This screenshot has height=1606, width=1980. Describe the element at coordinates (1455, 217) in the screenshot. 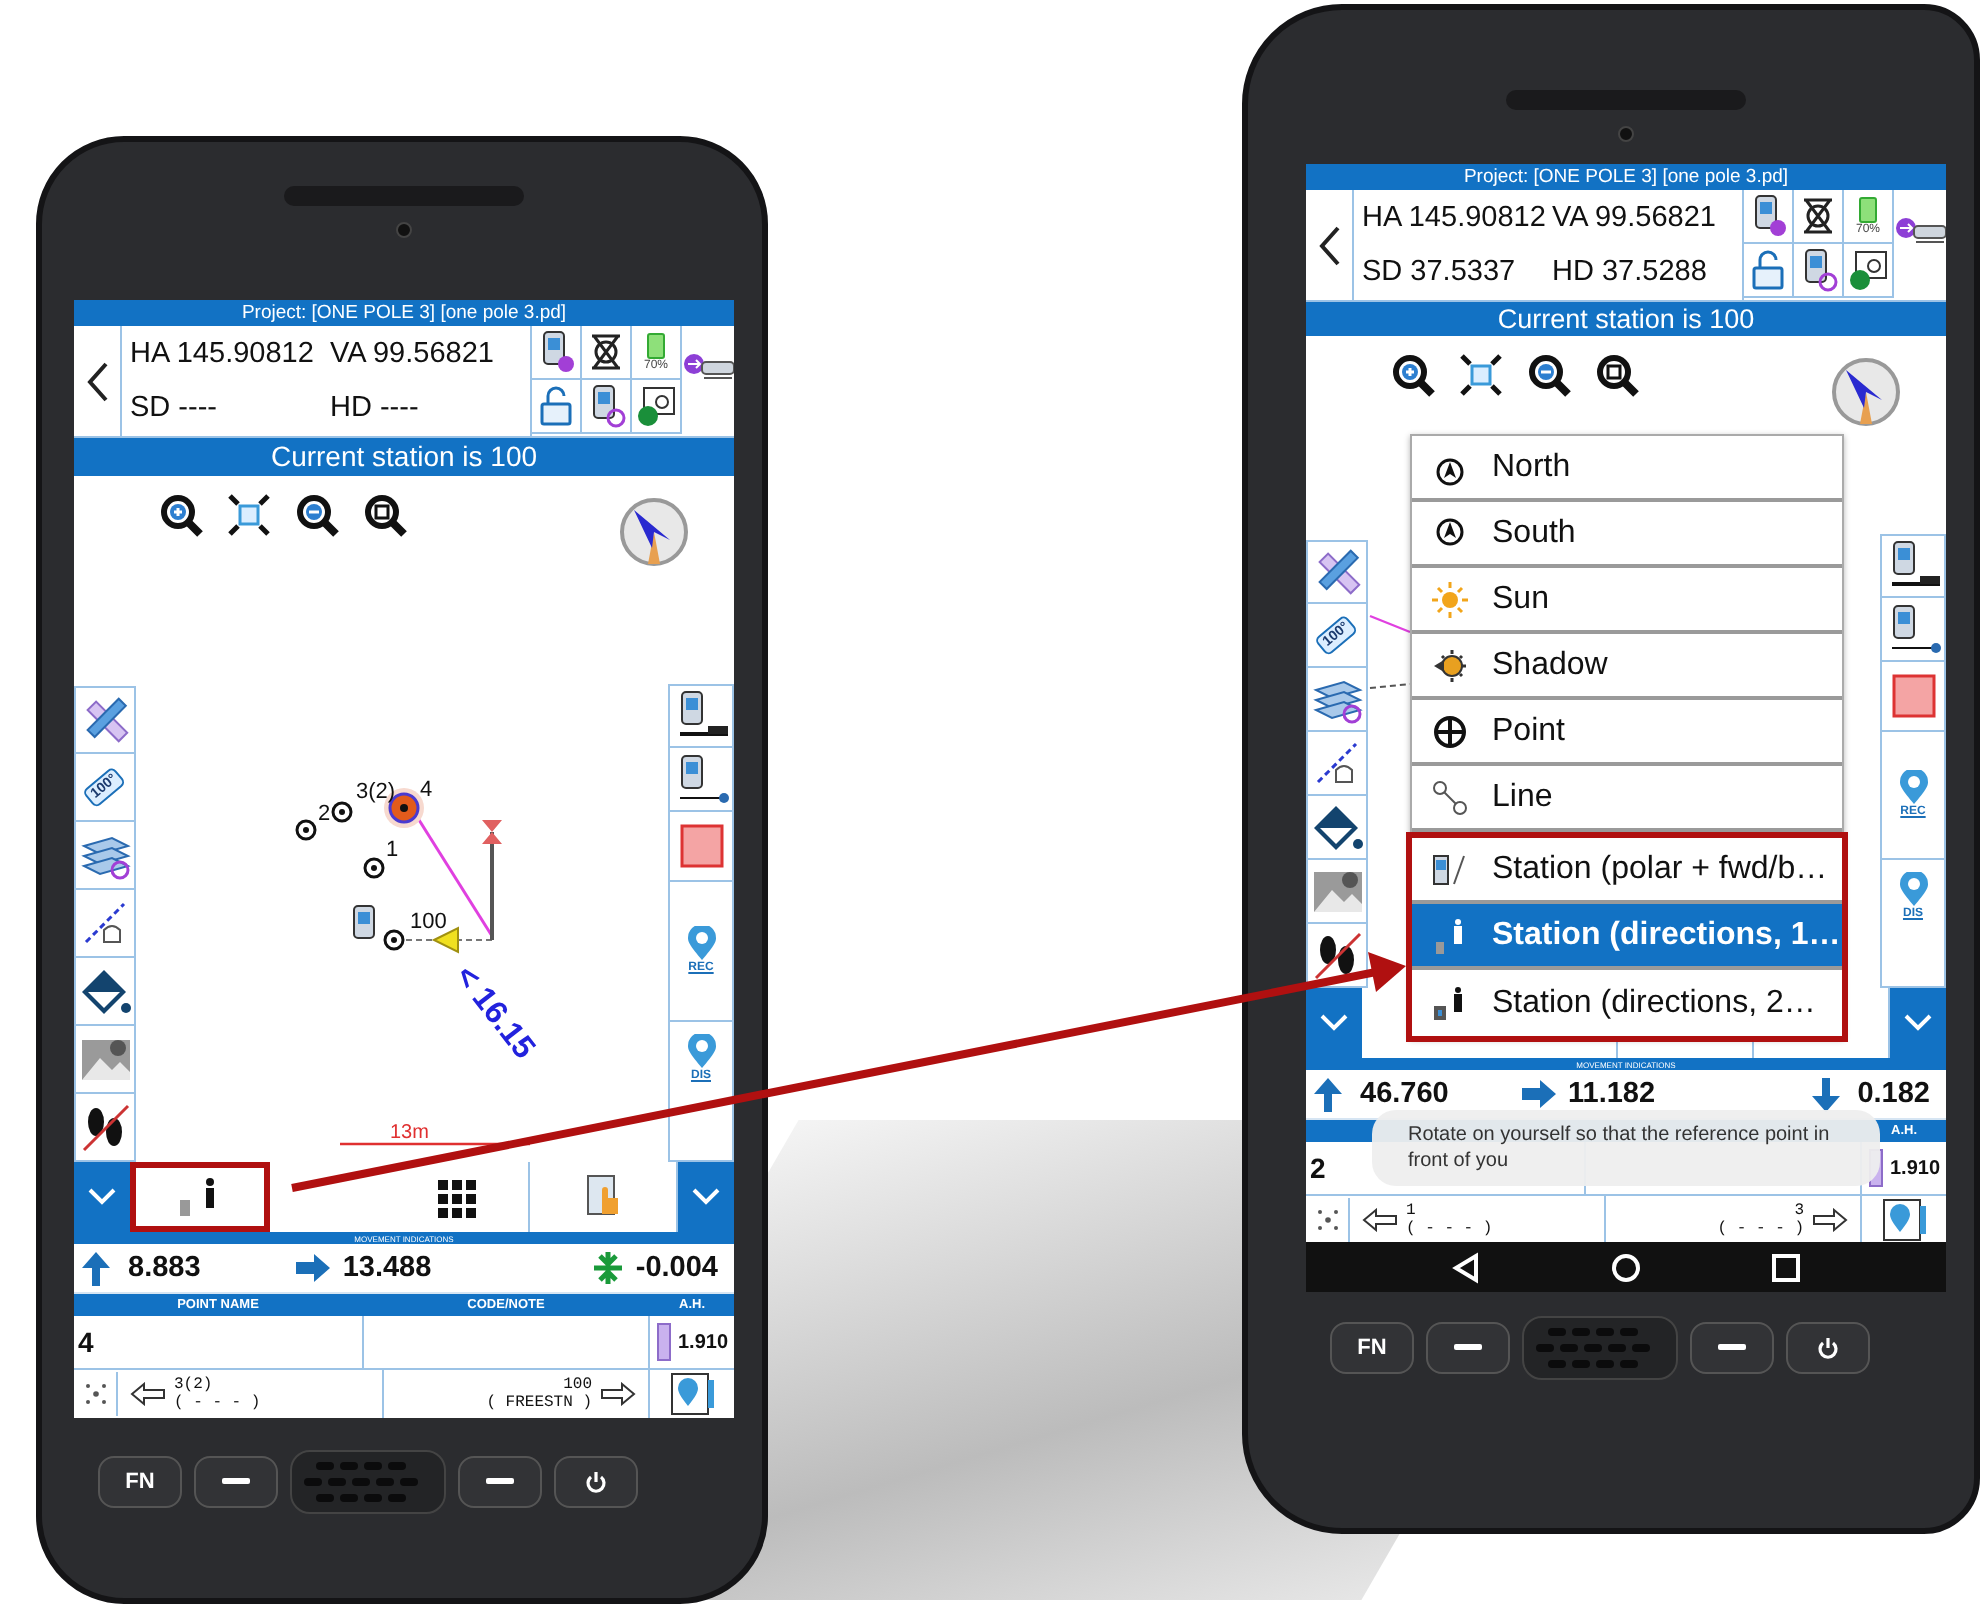

I see `measurement-reading: HA 145.90812` at that location.